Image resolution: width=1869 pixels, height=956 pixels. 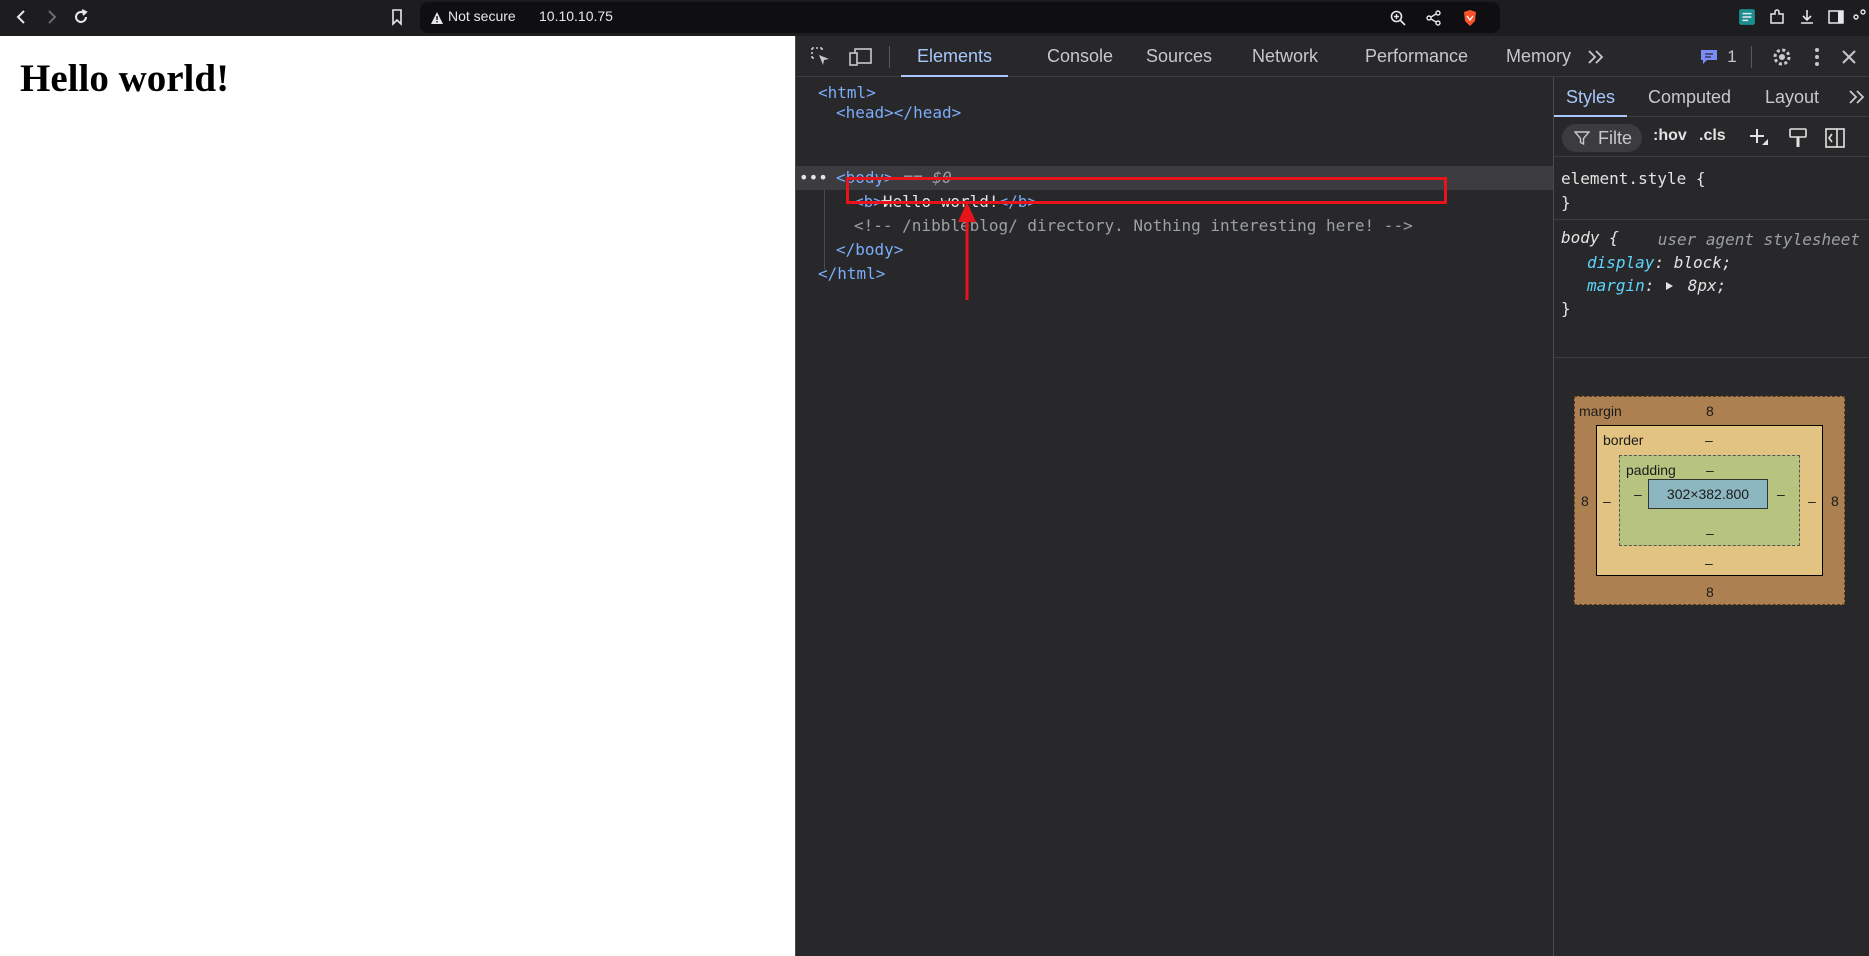 What do you see at coordinates (847, 92) in the screenshot?
I see `html-open-tag: <html>` at bounding box center [847, 92].